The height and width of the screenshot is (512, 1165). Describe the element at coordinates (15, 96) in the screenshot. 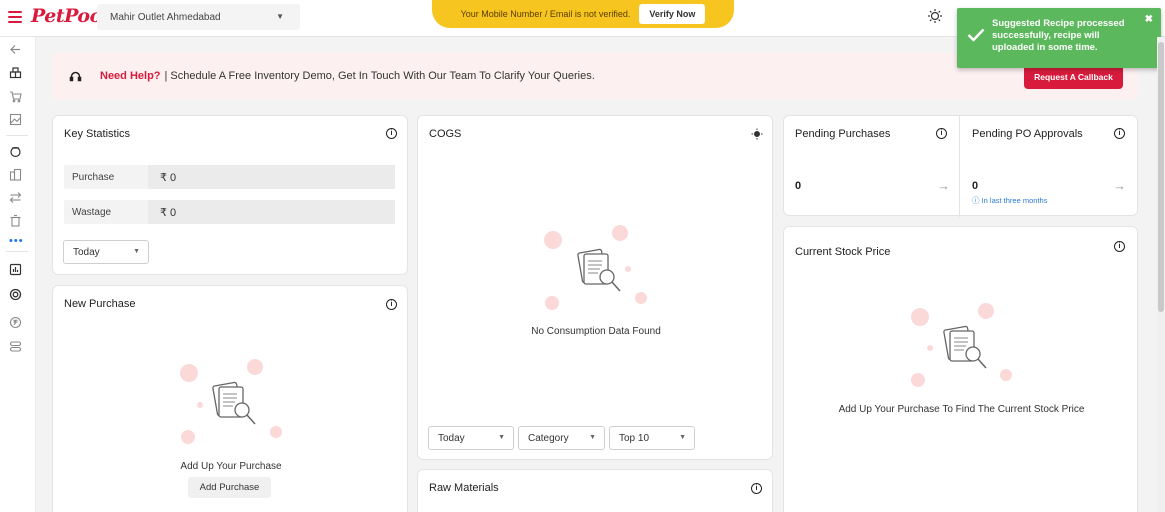

I see `cart-icon` at that location.